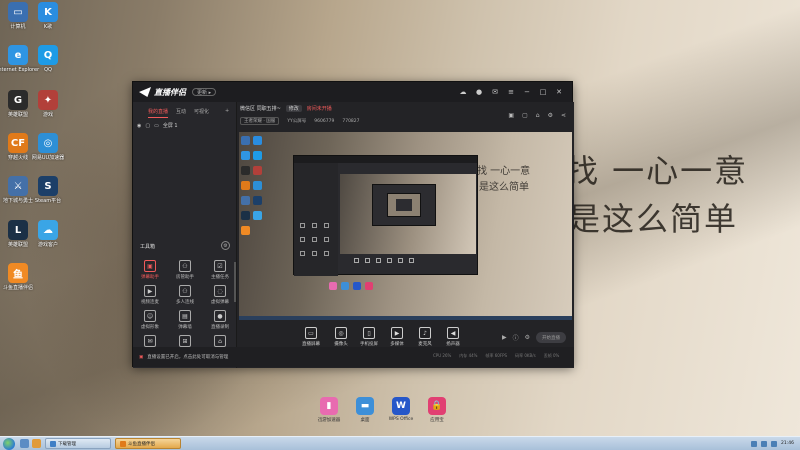  Describe the element at coordinates (401, 419) in the screenshot. I see `dock-item-label: WPS Office` at that location.